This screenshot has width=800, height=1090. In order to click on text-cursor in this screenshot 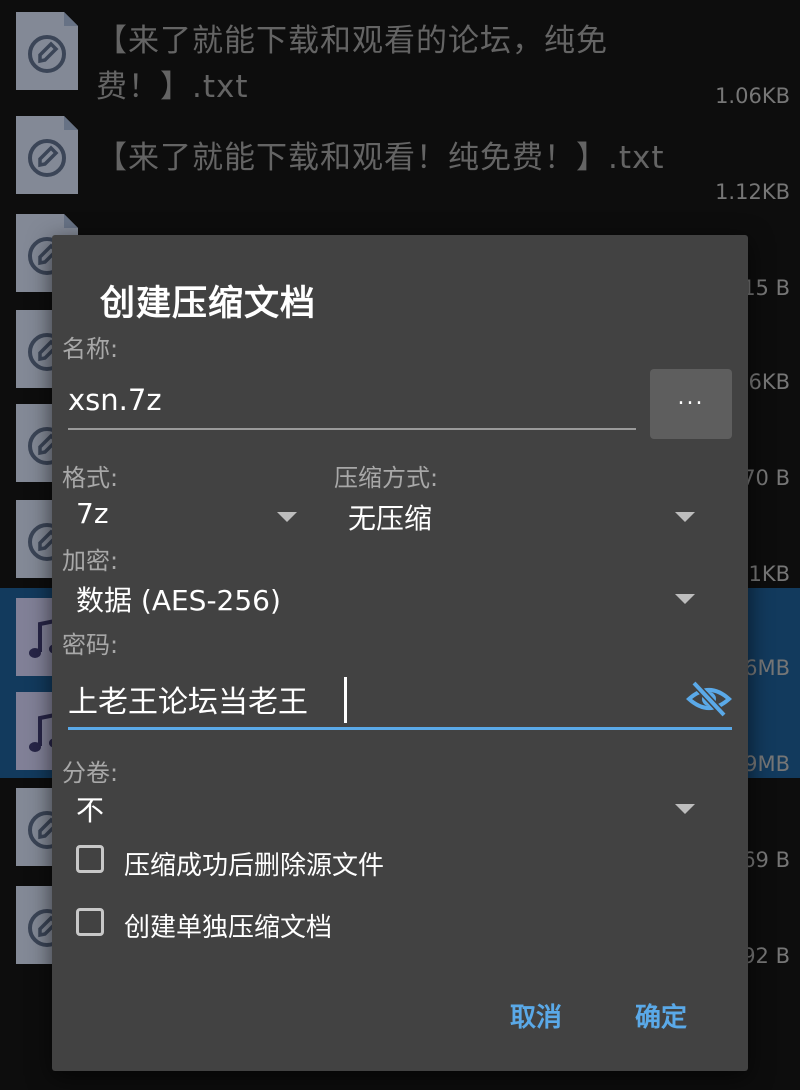, I will do `click(345, 700)`.